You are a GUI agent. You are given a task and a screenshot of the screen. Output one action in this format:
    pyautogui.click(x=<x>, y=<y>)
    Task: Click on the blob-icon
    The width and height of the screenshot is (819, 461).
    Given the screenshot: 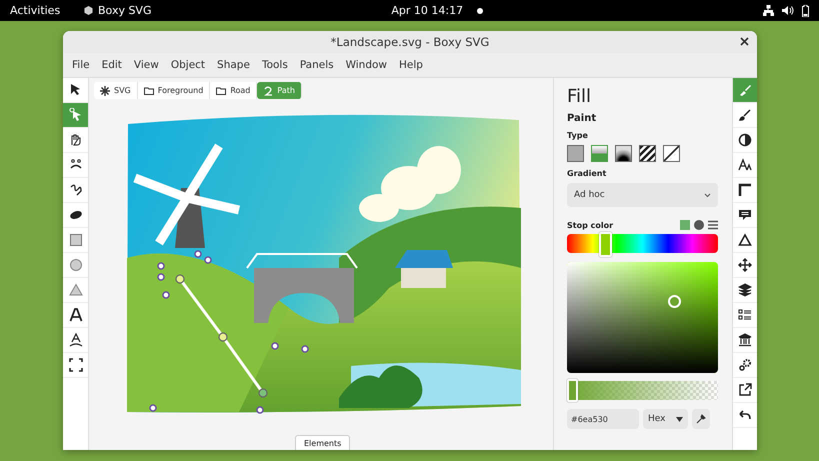 What is the action you would take?
    pyautogui.click(x=75, y=215)
    